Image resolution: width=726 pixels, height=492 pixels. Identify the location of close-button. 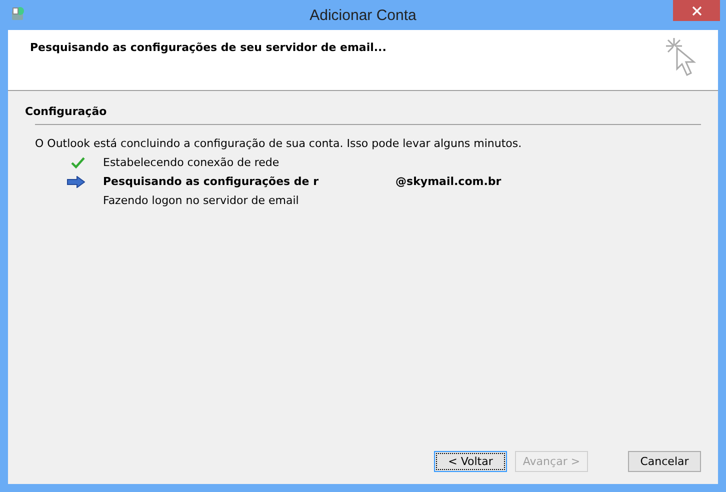
(696, 10).